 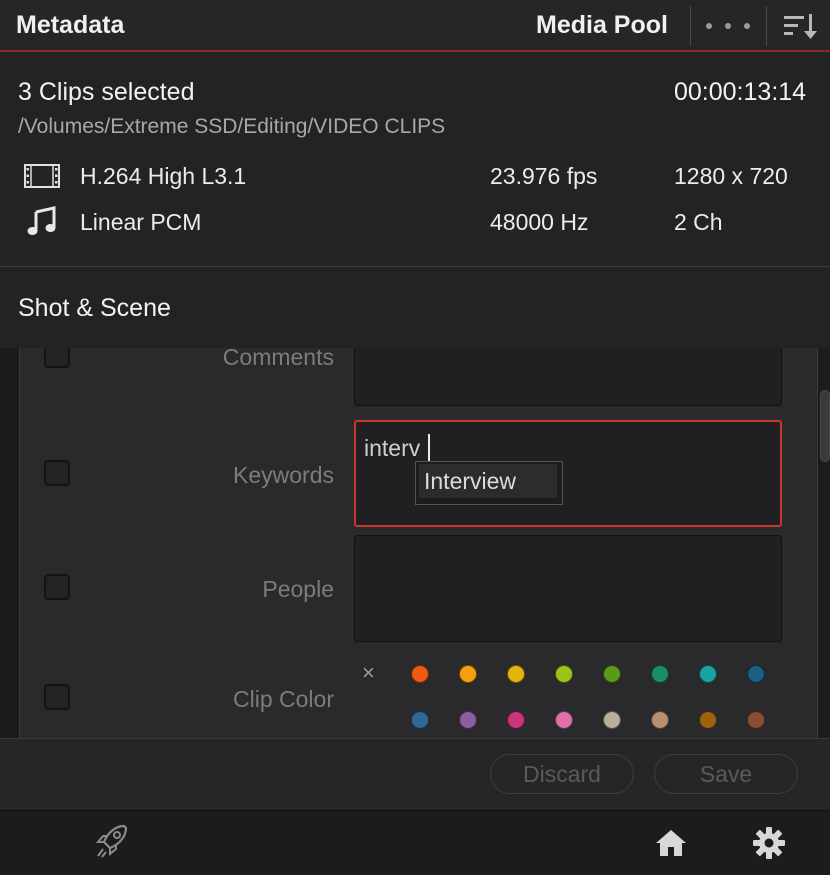 I want to click on sort-icon, so click(x=800, y=26).